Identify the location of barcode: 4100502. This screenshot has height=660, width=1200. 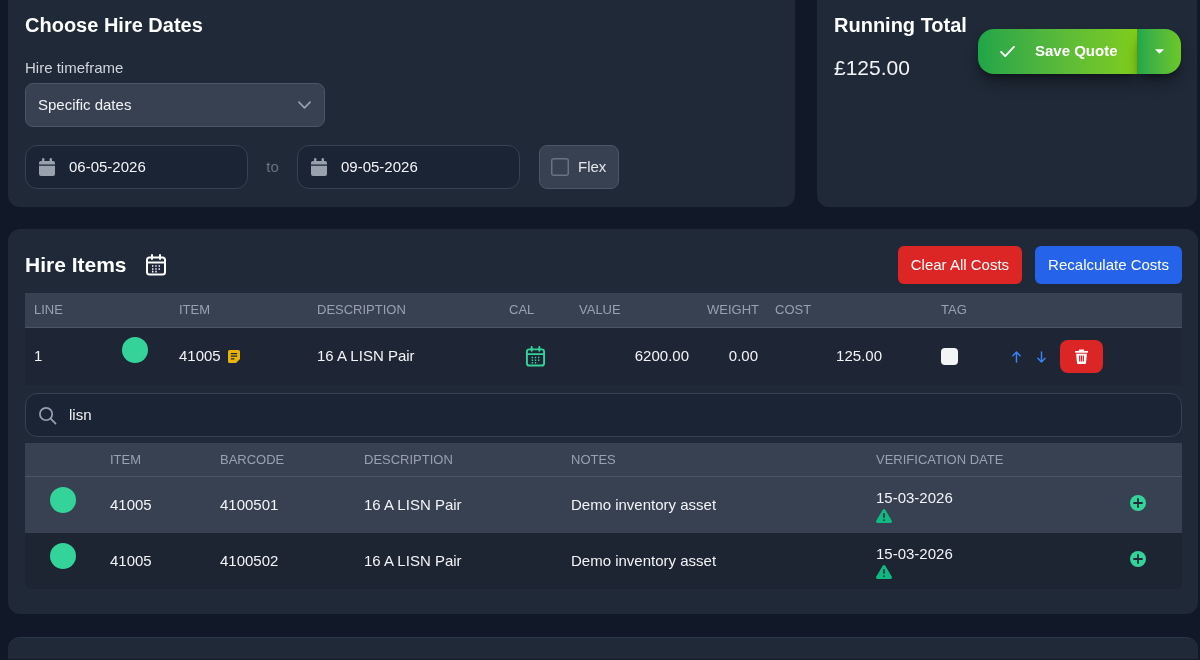
(249, 560).